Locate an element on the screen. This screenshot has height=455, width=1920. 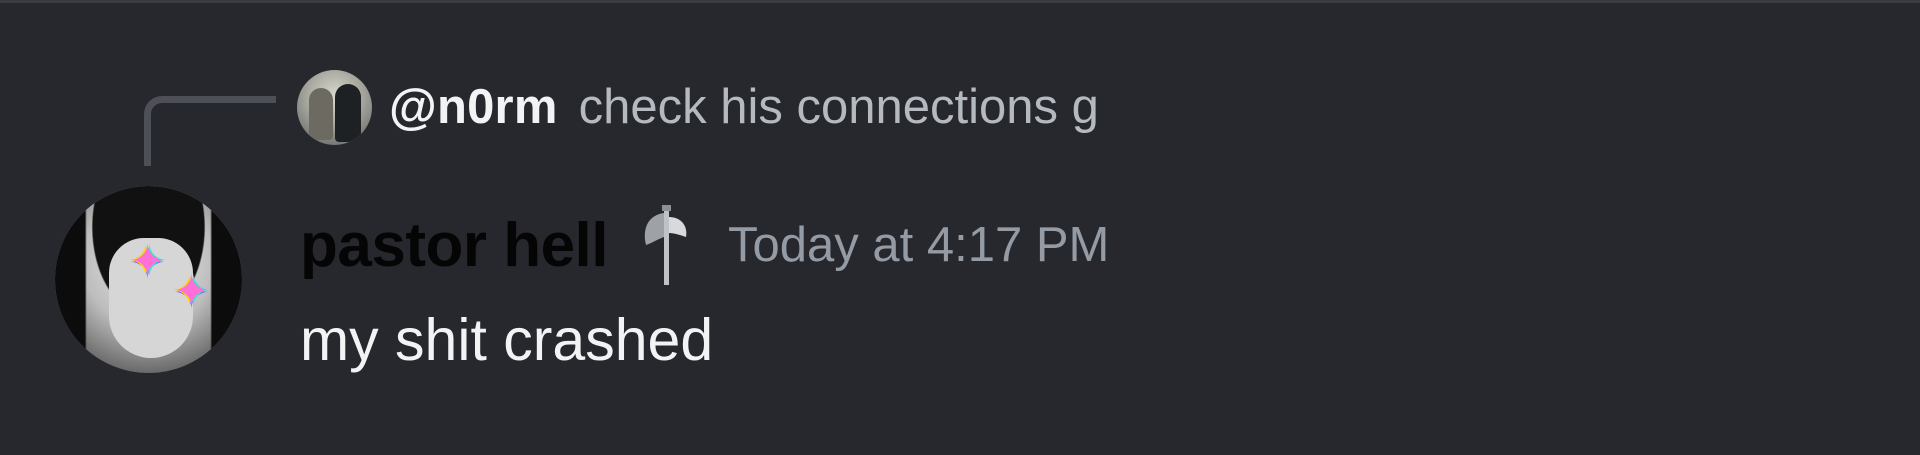
reply-connector-line is located at coordinates (210, 131).